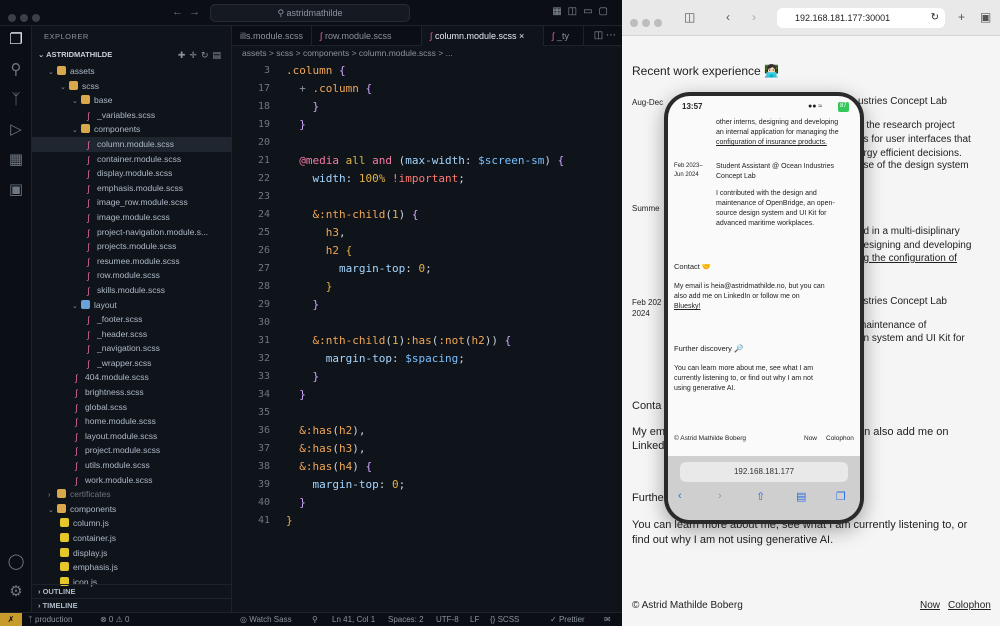  Describe the element at coordinates (132, 436) in the screenshot. I see `tree-file: ∫ layout.module.scss` at that location.